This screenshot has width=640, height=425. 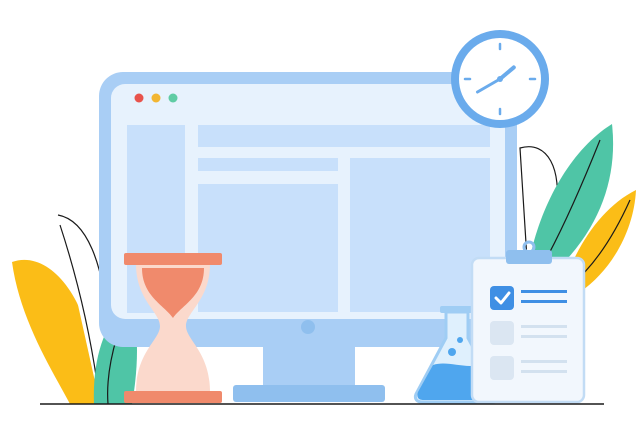 What do you see at coordinates (268, 164) in the screenshot?
I see `screen-subheader-bar` at bounding box center [268, 164].